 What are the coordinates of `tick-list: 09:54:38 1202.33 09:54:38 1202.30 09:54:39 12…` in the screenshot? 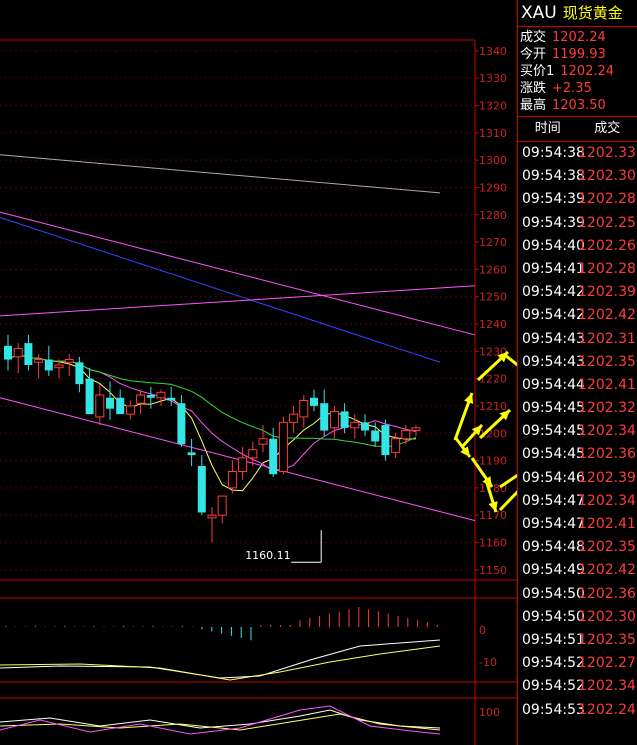 It's located at (577, 432).